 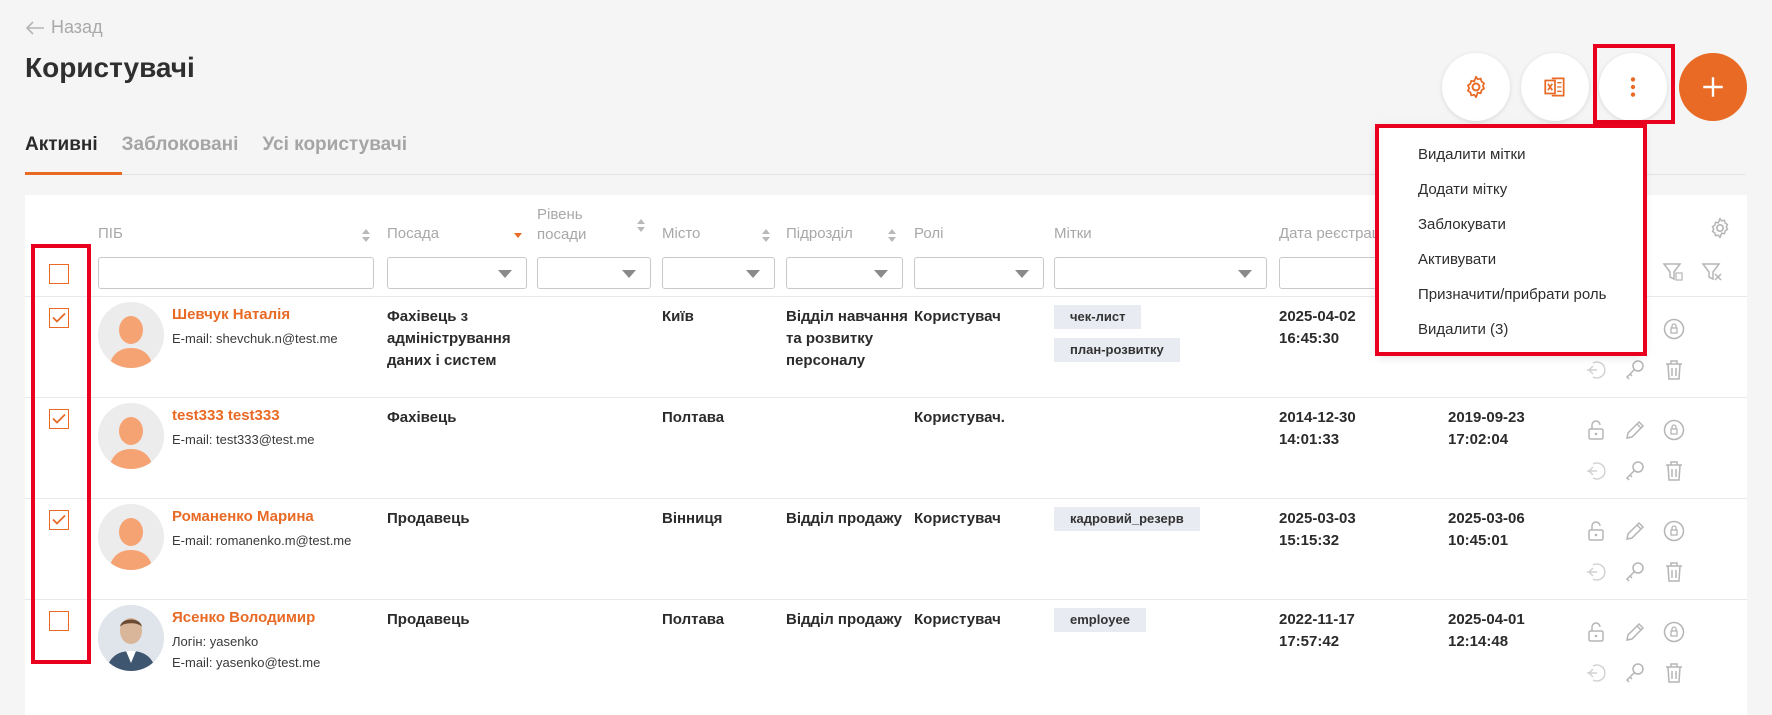 I want to click on tab-active: Активні, so click(x=73, y=147).